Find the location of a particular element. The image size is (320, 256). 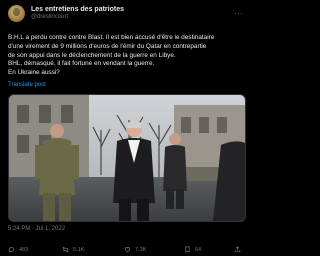

tweet-text-line: En Ukraine aussi? is located at coordinates (34, 73).